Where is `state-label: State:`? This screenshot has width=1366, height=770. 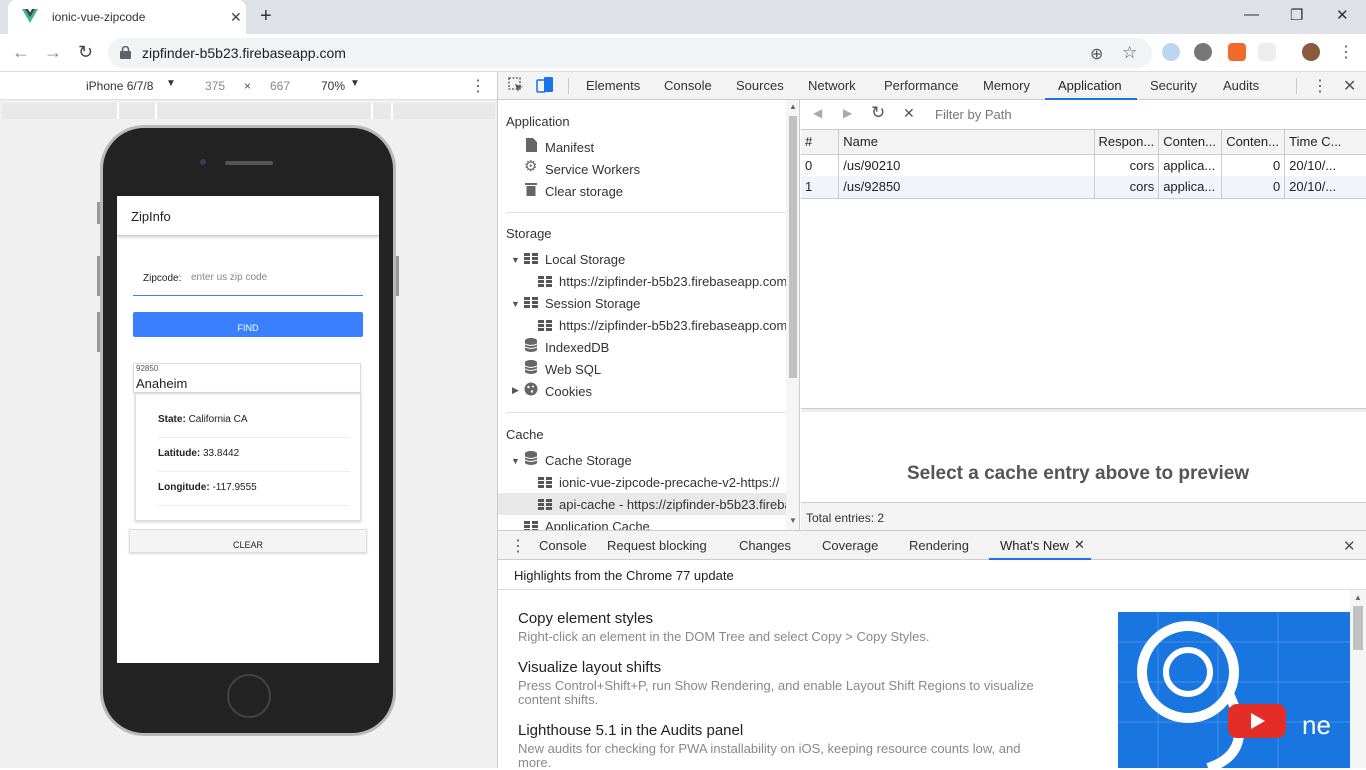 state-label: State: is located at coordinates (172, 419).